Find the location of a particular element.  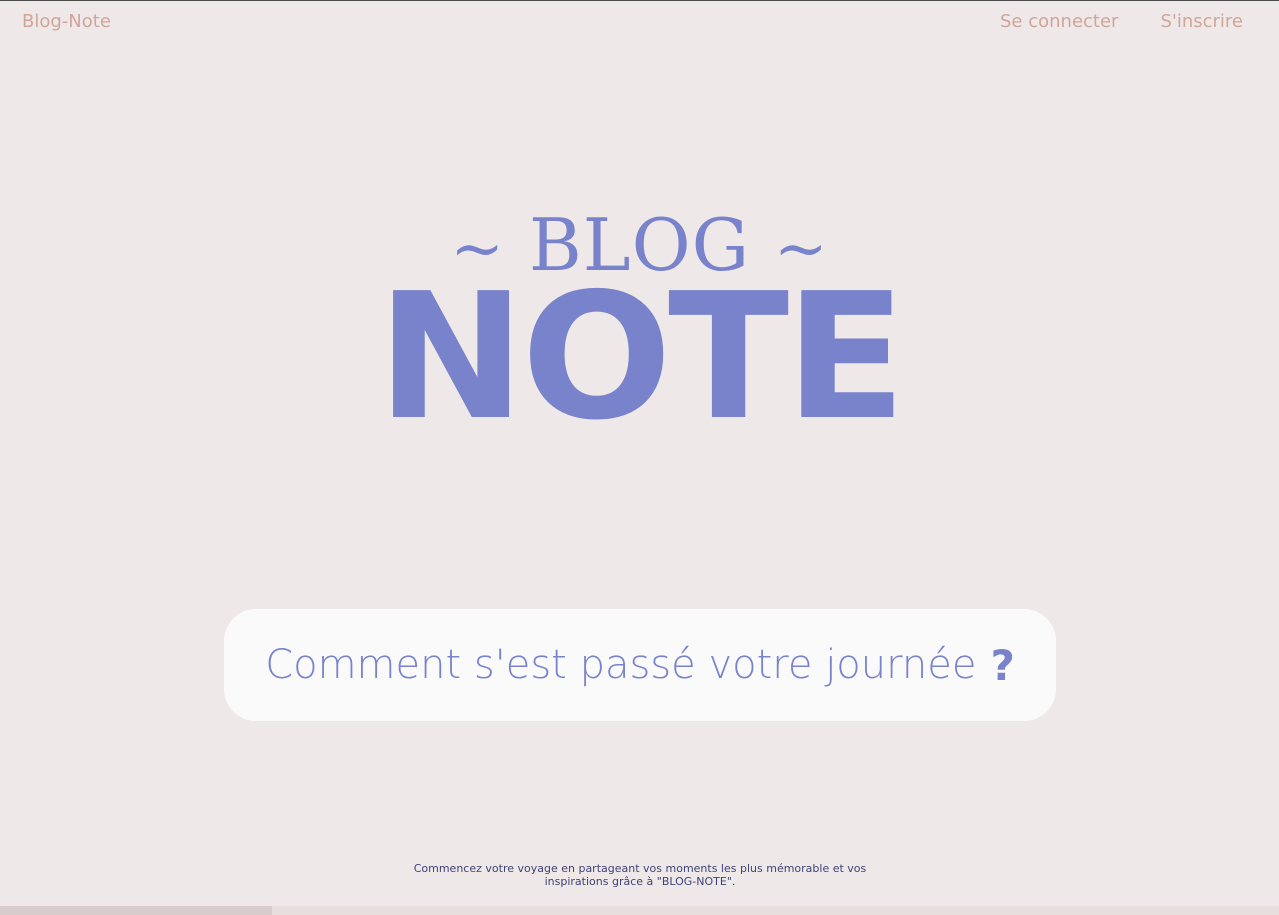

horizontal-scrollbar is located at coordinates (639, 910).